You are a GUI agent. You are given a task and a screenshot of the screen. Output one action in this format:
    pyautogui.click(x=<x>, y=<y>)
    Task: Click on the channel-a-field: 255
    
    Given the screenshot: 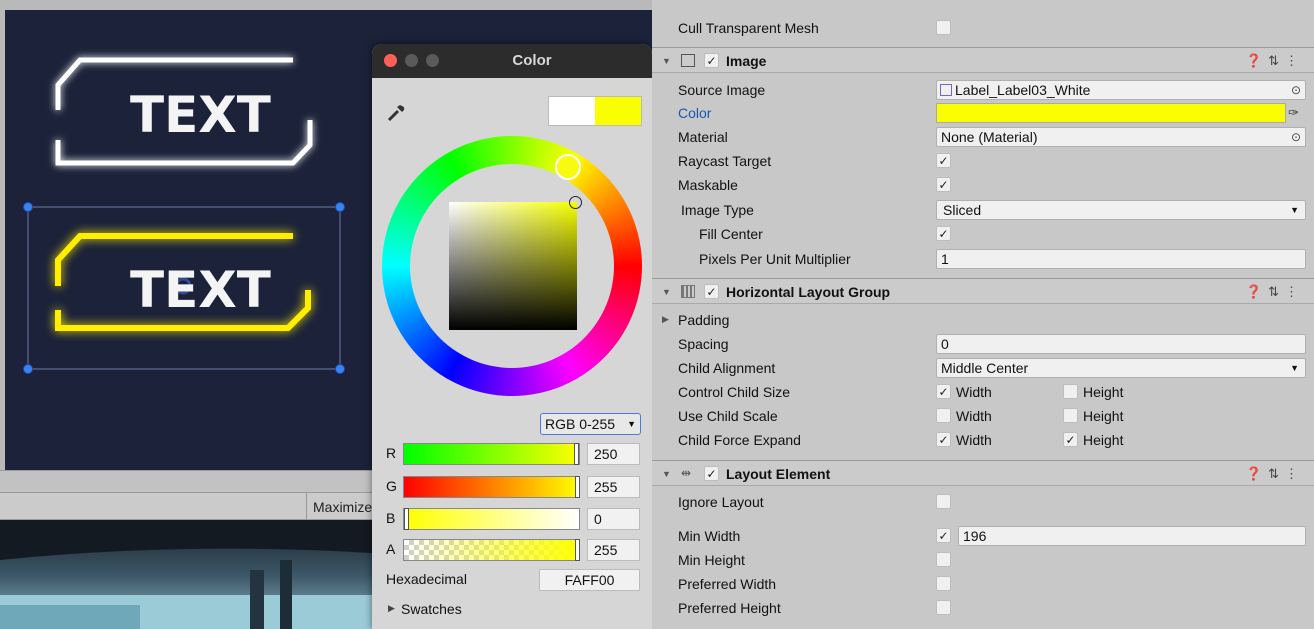 What is the action you would take?
    pyautogui.click(x=613, y=550)
    